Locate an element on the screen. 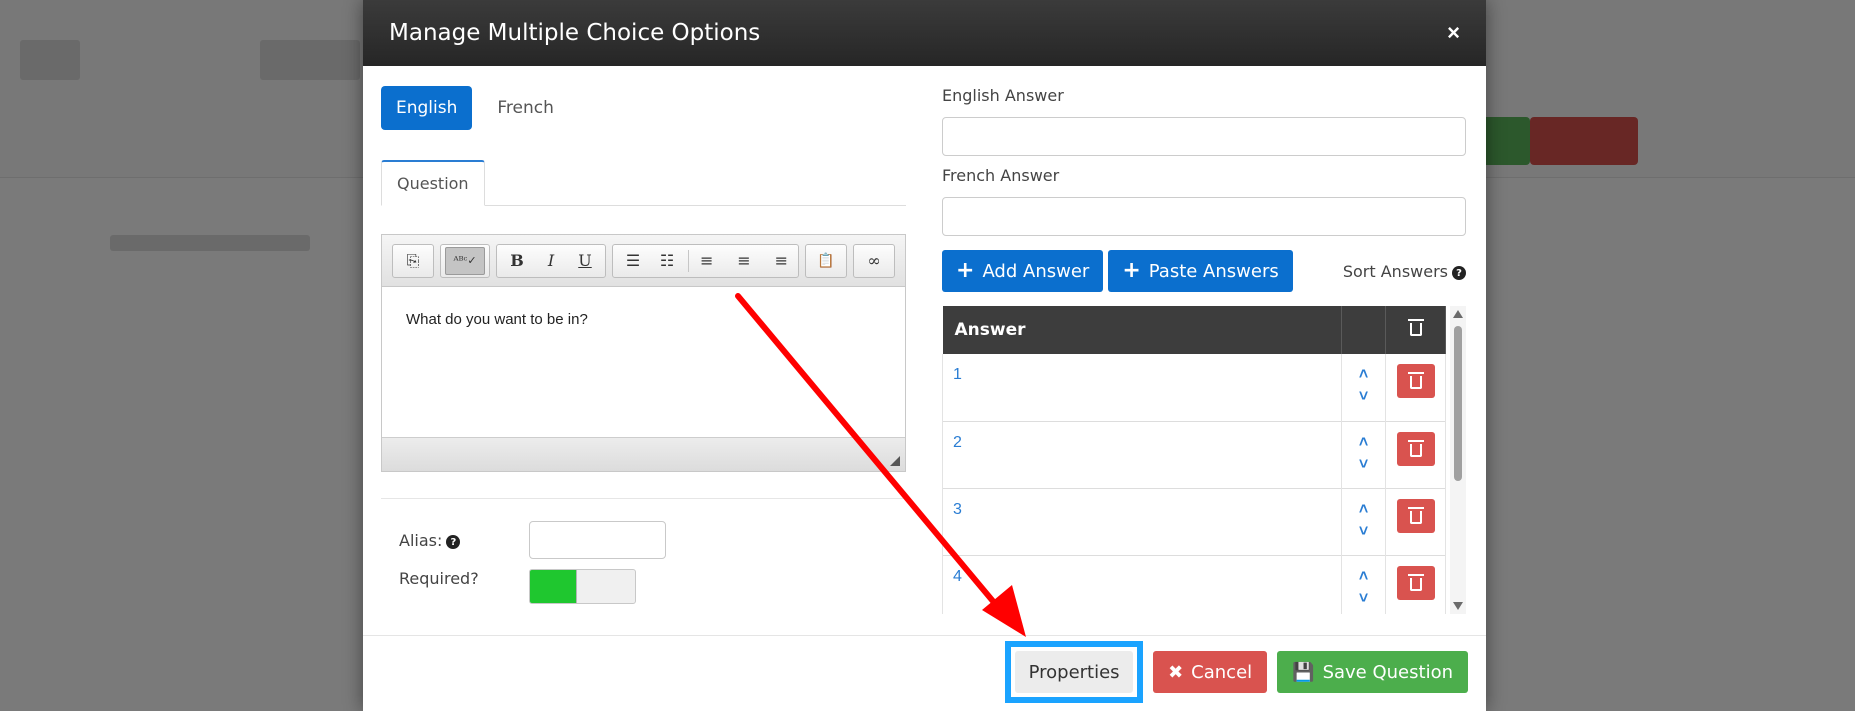 The image size is (1855, 711). resize-handle-icon is located at coordinates (895, 461).